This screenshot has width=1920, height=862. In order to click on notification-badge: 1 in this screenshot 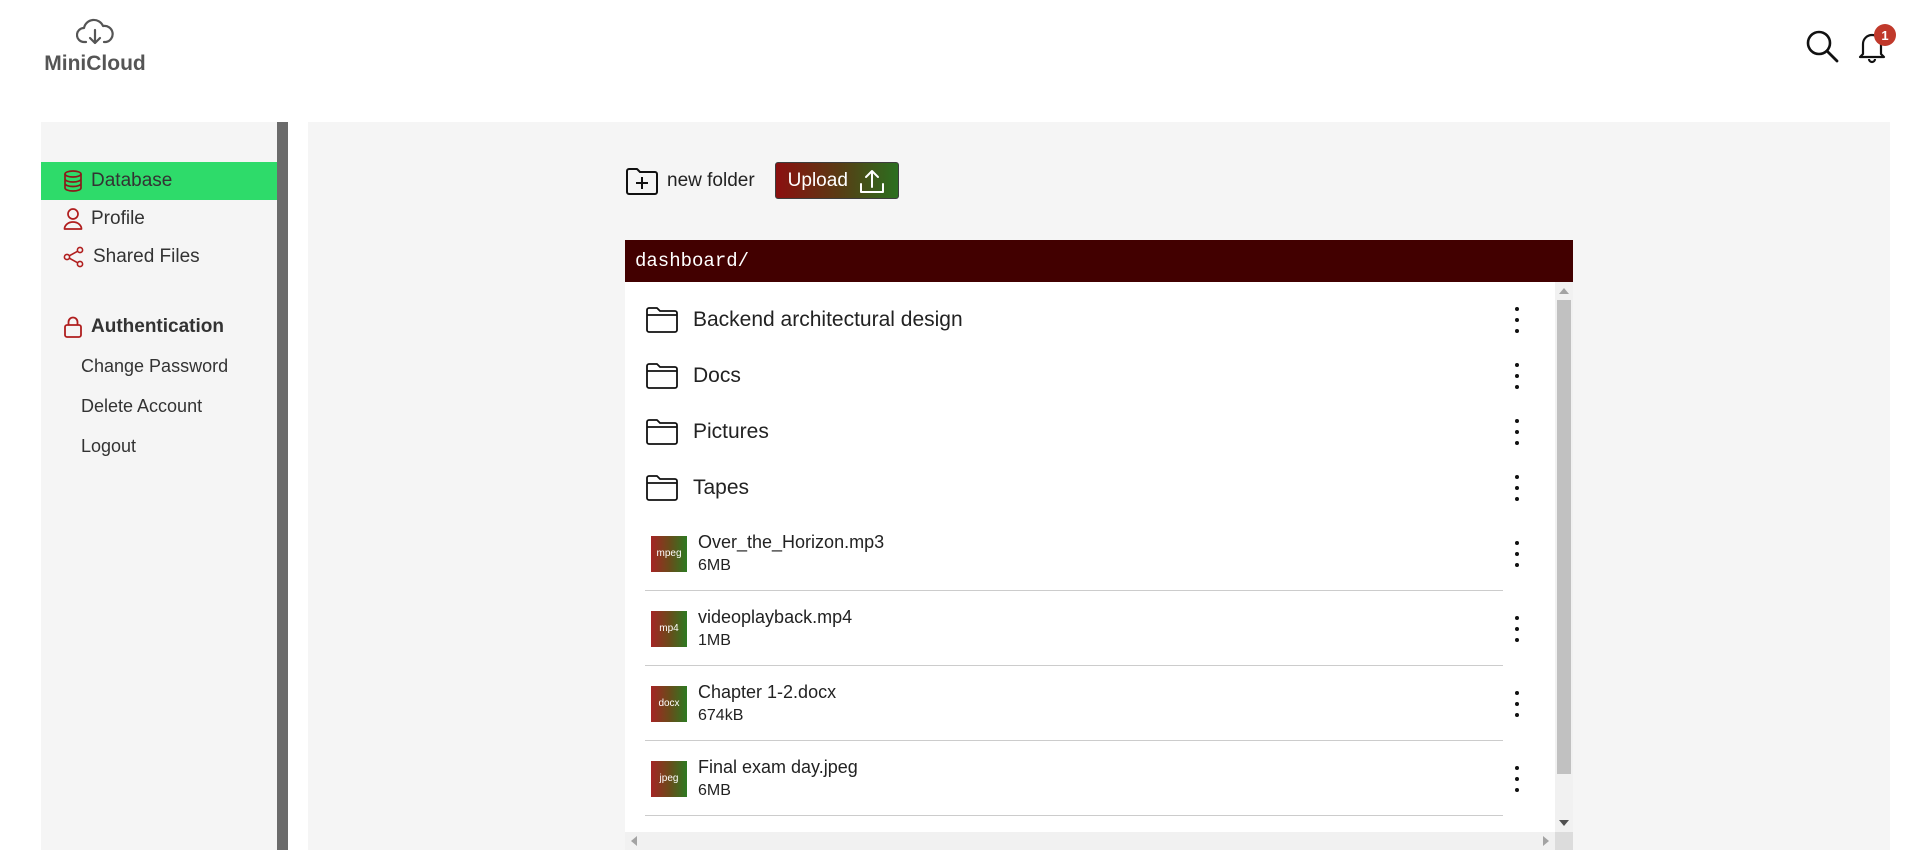, I will do `click(1885, 35)`.